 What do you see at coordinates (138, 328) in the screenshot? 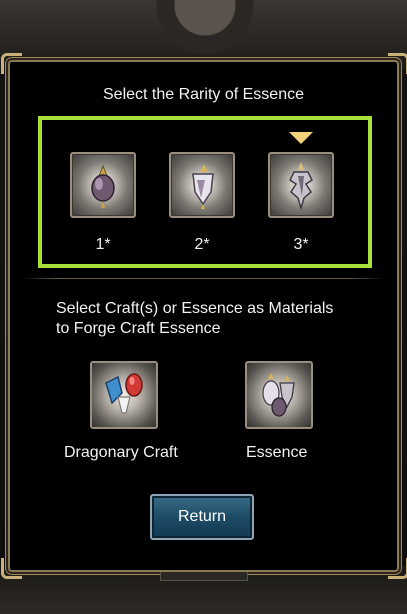
I see `materials-prompt-line-2: to Forge Craft Essence` at bounding box center [138, 328].